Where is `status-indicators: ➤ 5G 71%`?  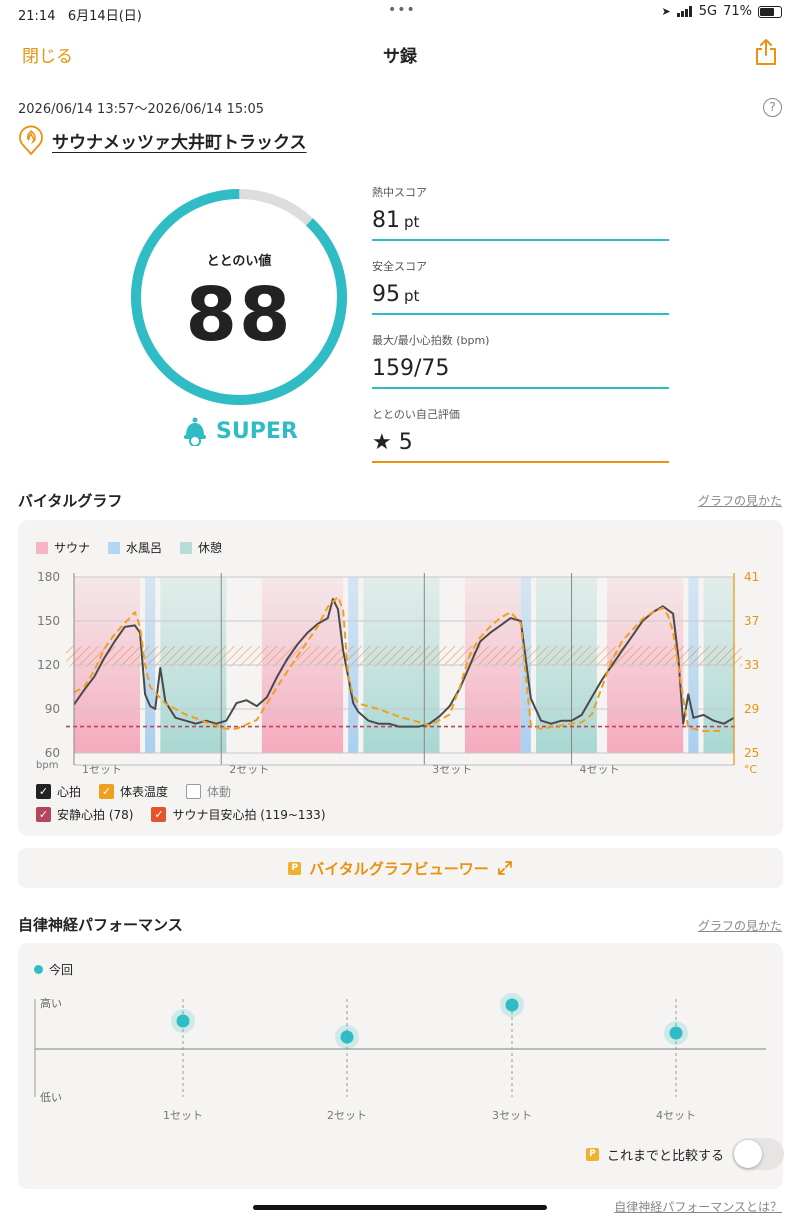
status-indicators: ➤ 5G 71% is located at coordinates (722, 11).